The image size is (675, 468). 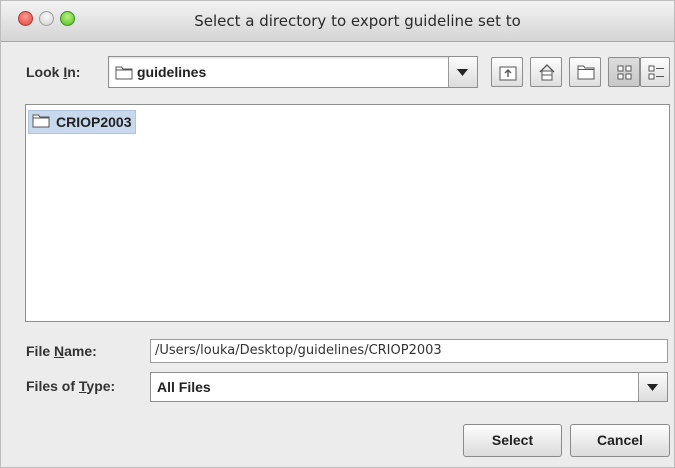 What do you see at coordinates (512, 440) in the screenshot?
I see `select-button: Select` at bounding box center [512, 440].